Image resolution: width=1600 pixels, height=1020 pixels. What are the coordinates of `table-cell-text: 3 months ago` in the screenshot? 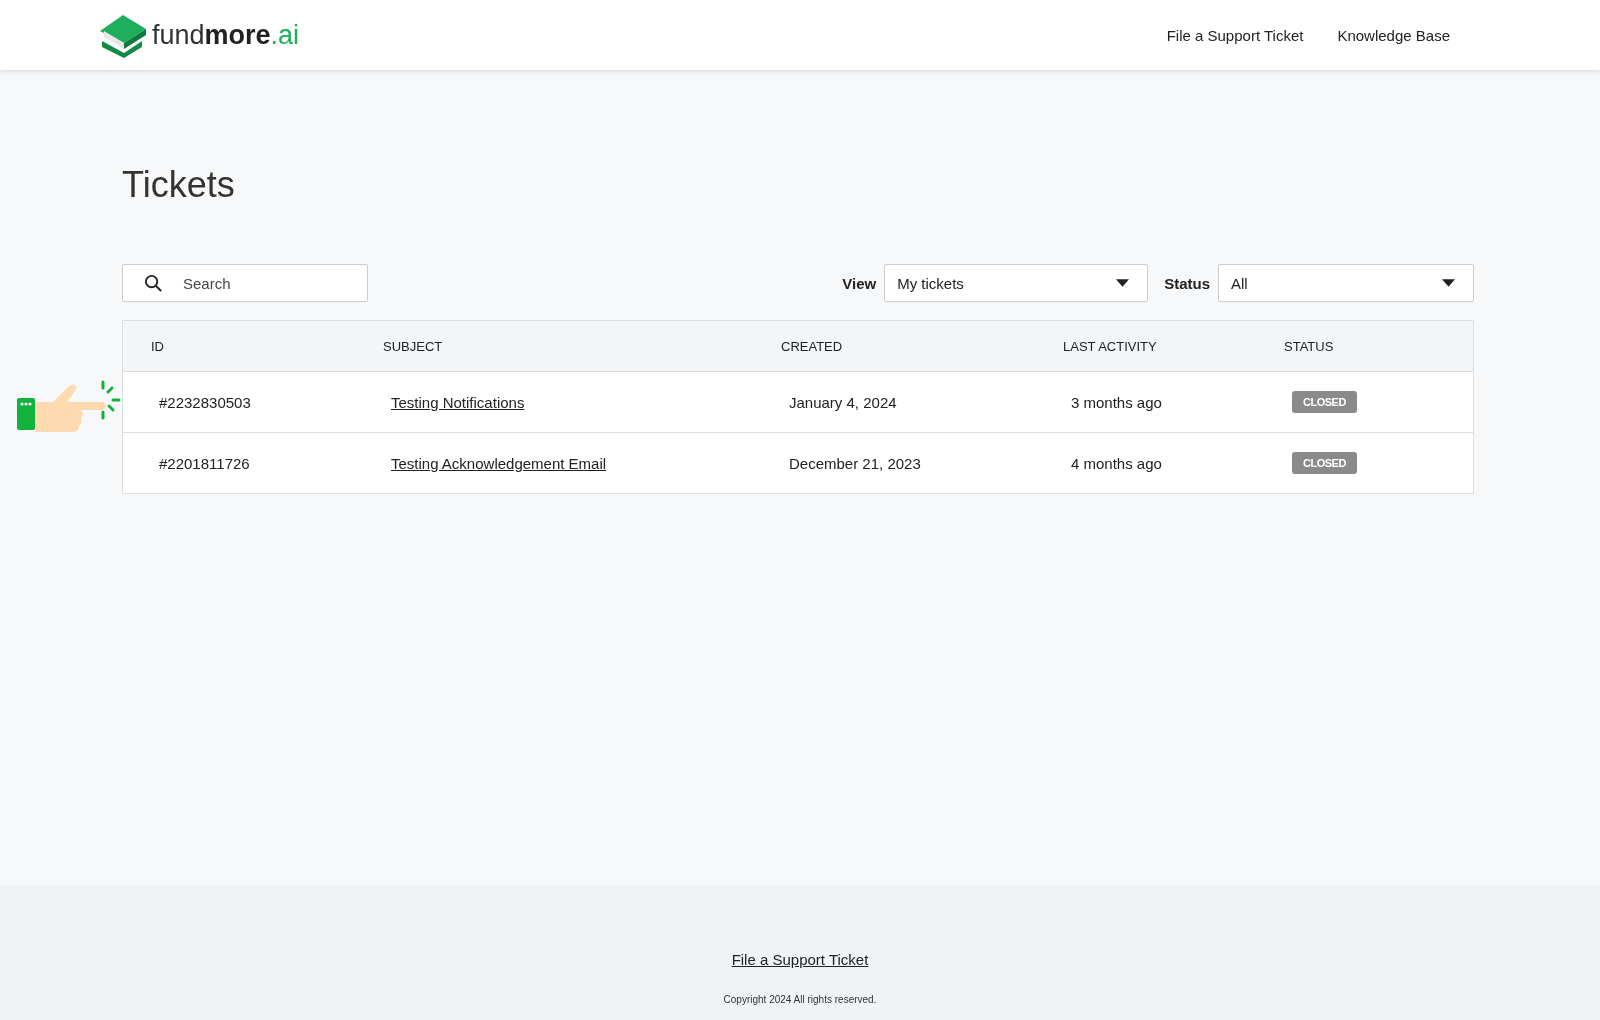 It's located at (1117, 402).